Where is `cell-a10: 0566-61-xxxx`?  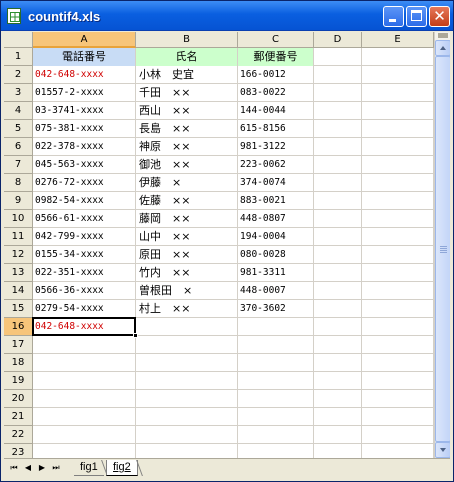 cell-a10: 0566-61-xxxx is located at coordinates (84, 219).